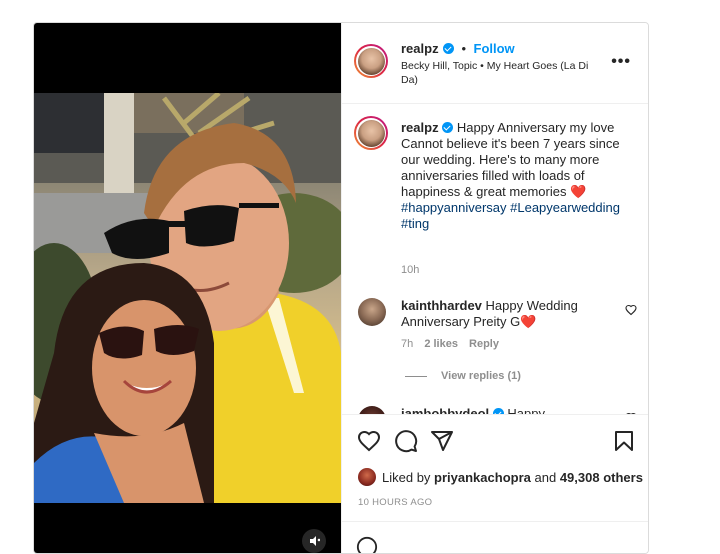 The width and height of the screenshot is (720, 554). What do you see at coordinates (482, 477) in the screenshot?
I see `likes-user: priyankachopra` at bounding box center [482, 477].